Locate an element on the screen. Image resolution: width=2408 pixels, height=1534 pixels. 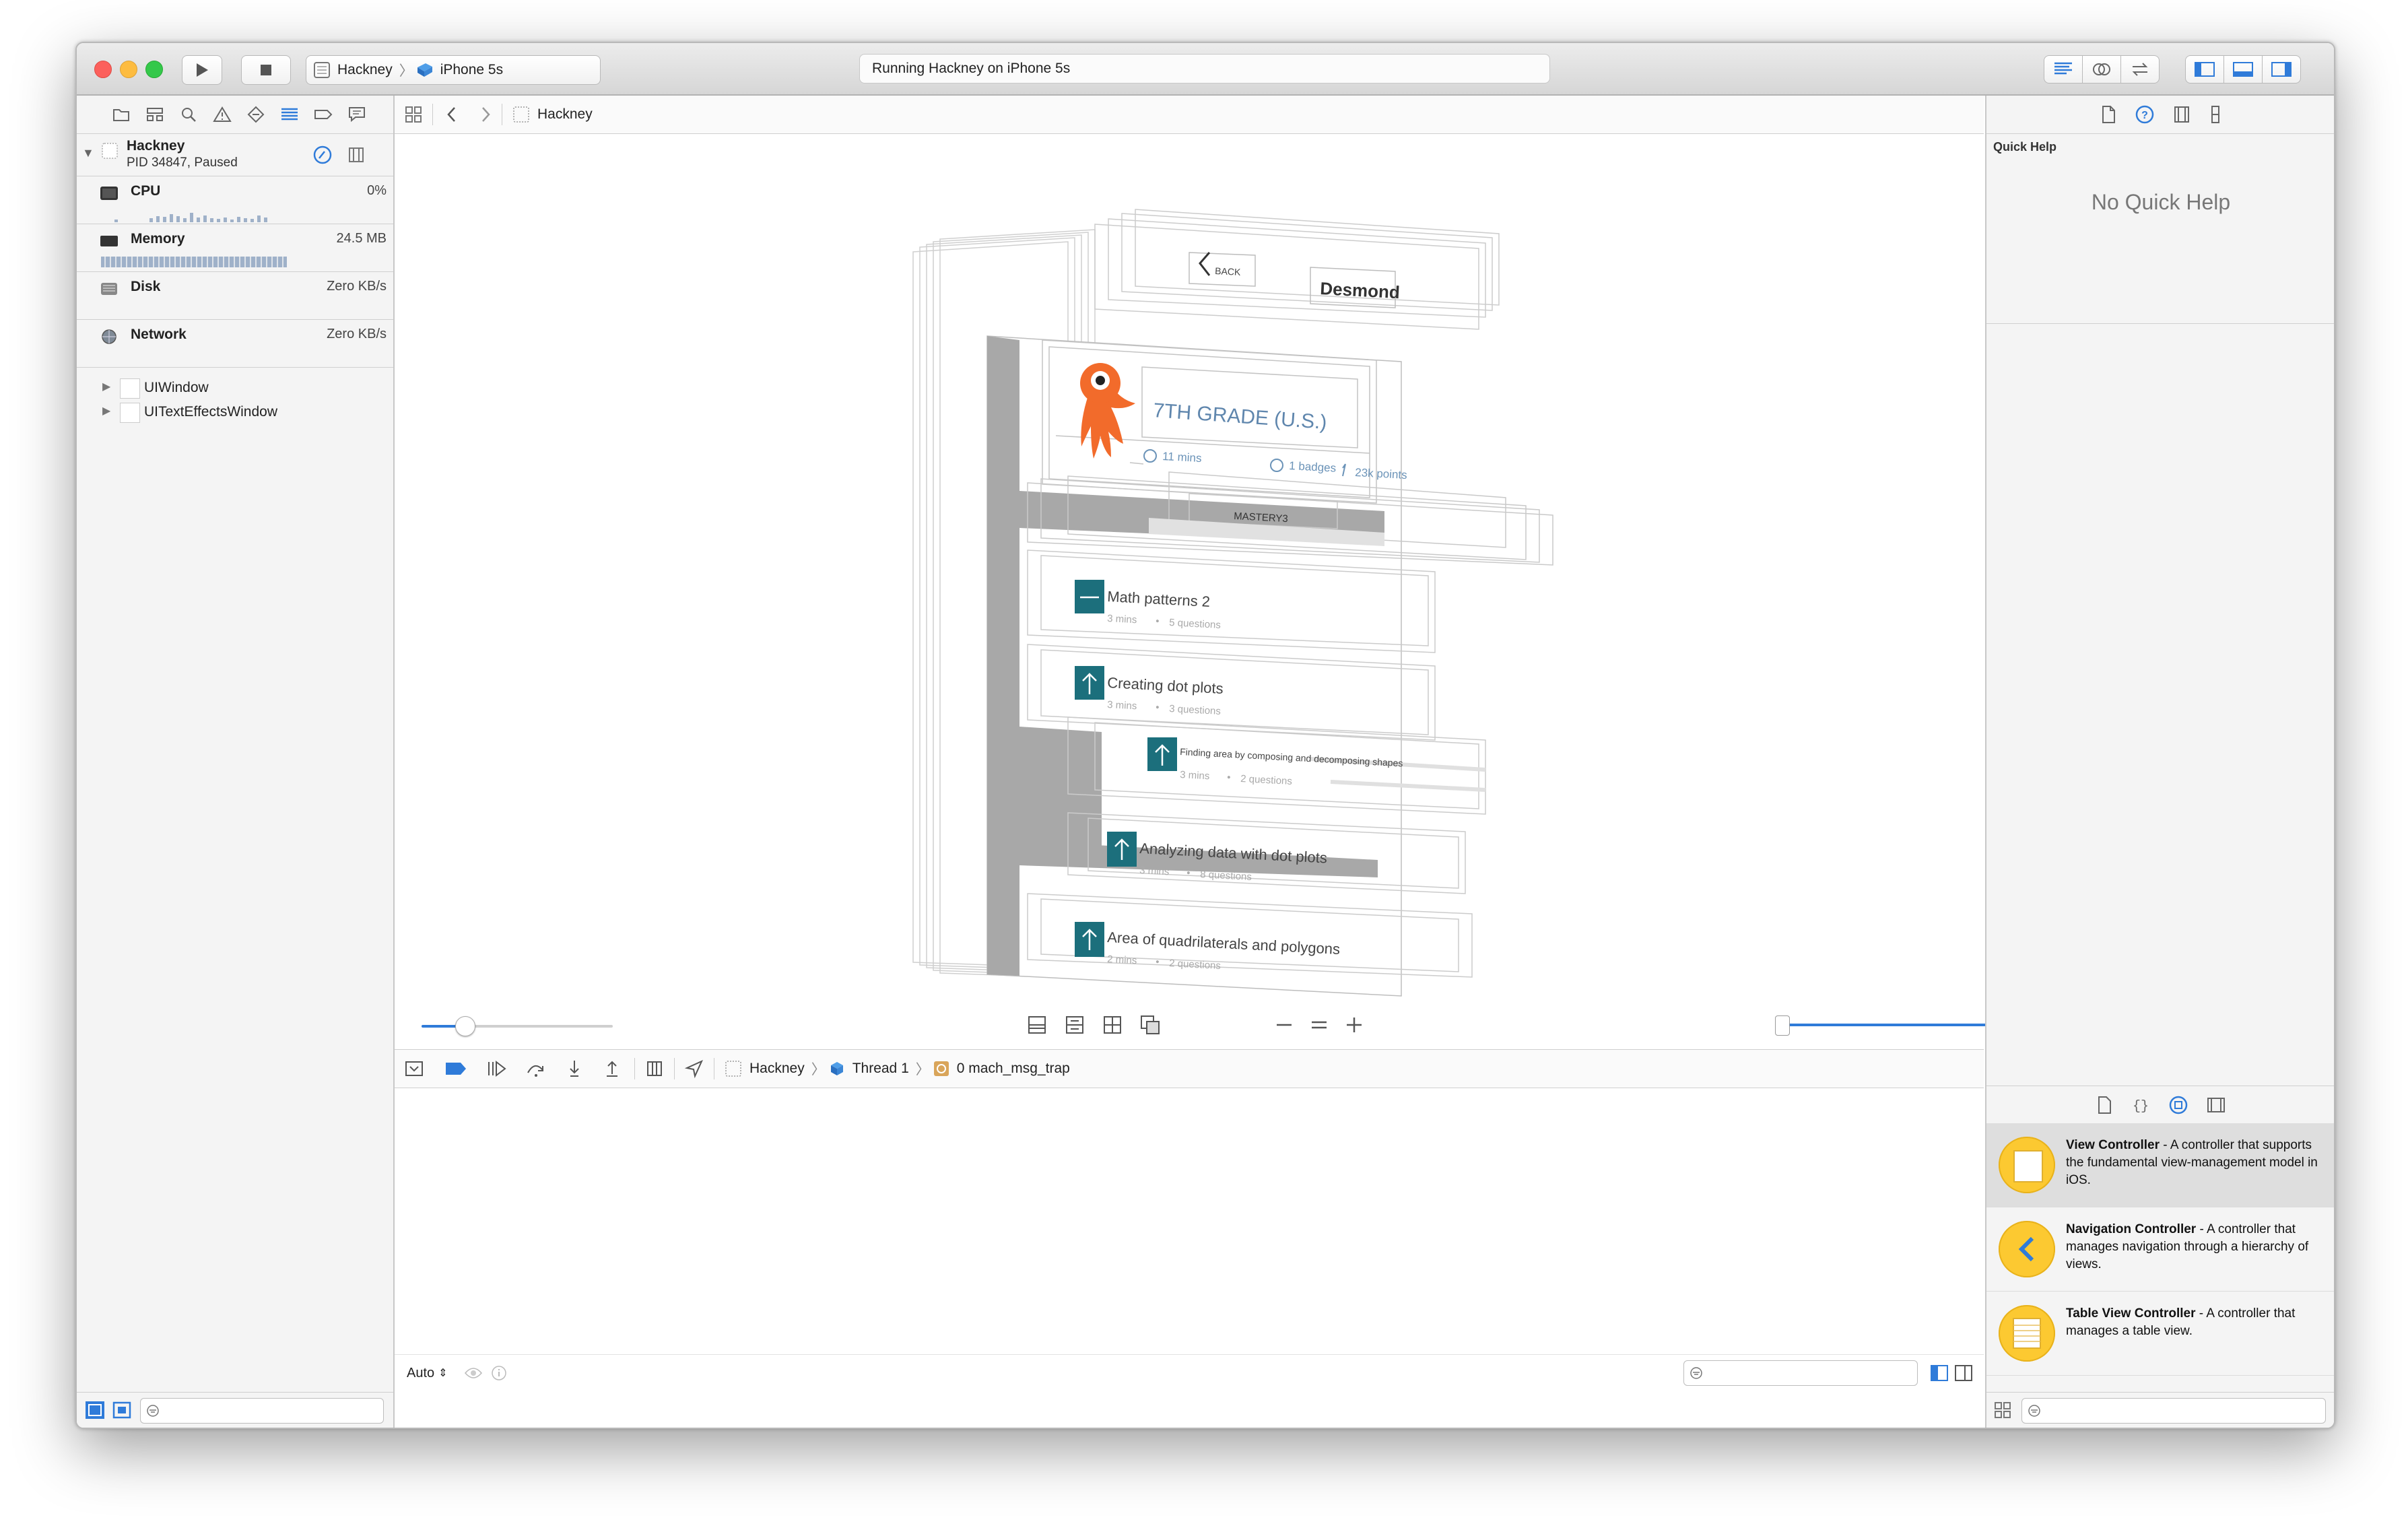
version-editor-button is located at coordinates (2140, 69).